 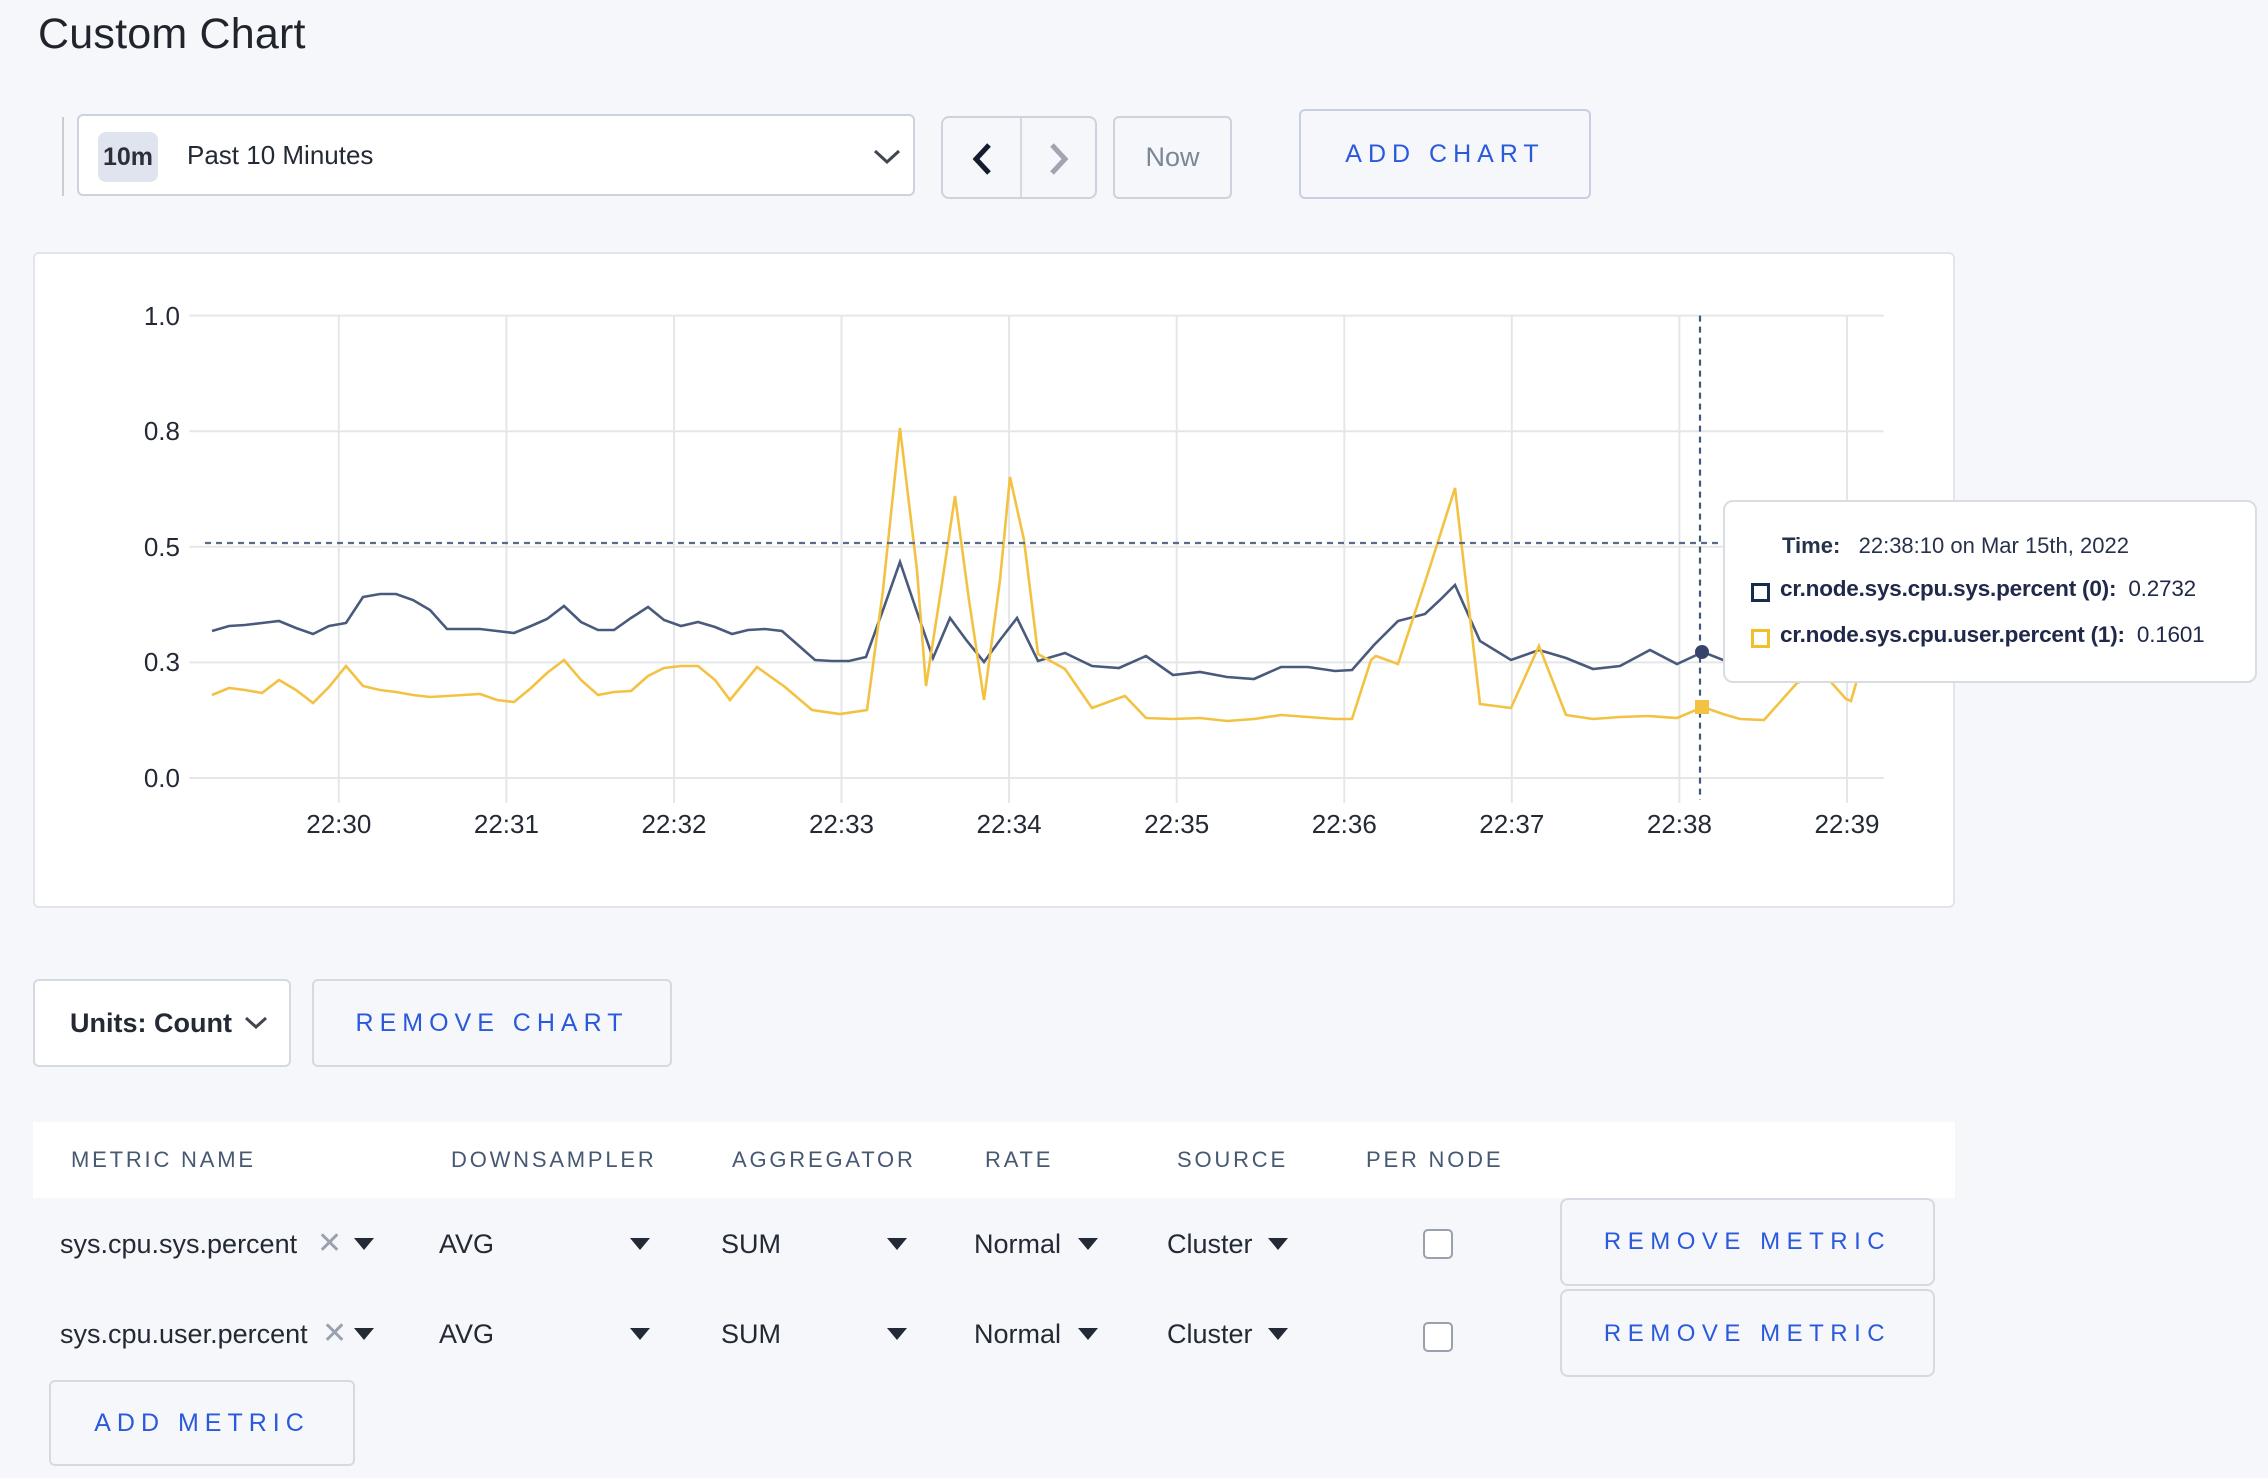 I want to click on svg-text: 22:37, so click(x=1511, y=824).